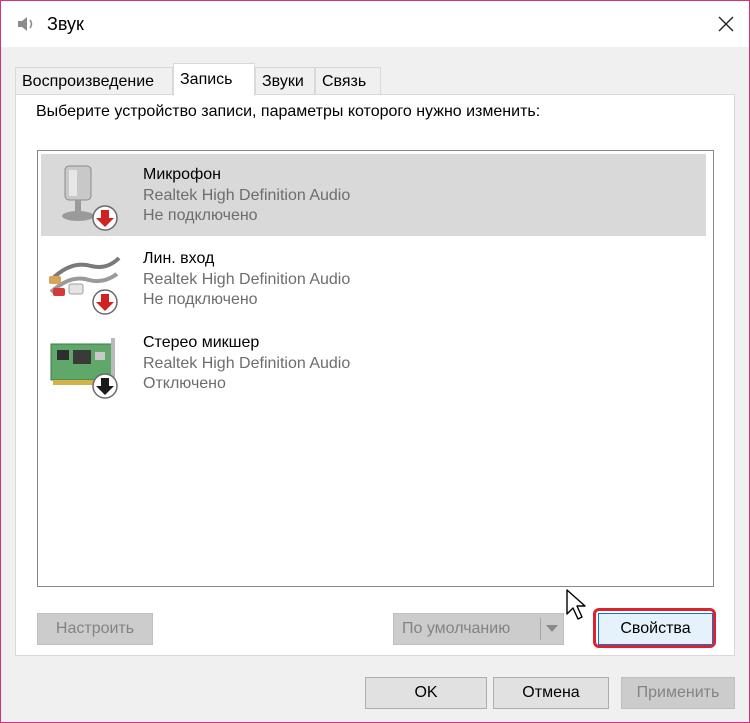  Describe the element at coordinates (90, 198) in the screenshot. I see `microphone-icon` at that location.